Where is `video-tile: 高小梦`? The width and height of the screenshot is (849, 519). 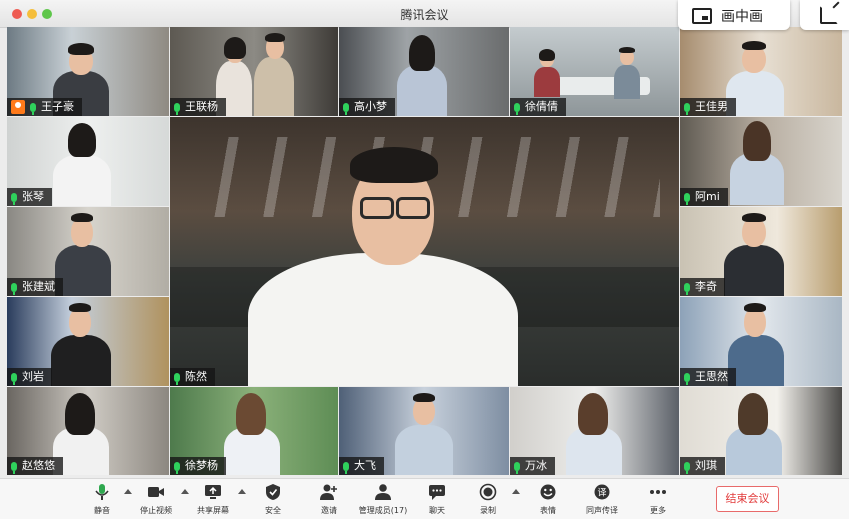 video-tile: 高小梦 is located at coordinates (424, 71).